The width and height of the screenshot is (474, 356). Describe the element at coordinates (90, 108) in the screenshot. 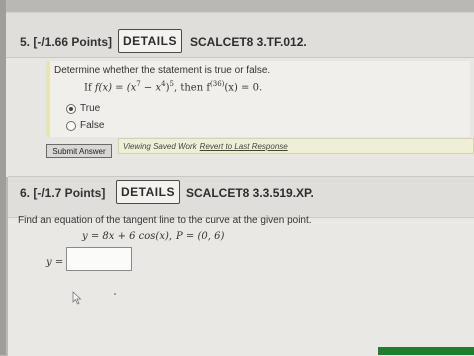

I see `option-true-label: True` at that location.